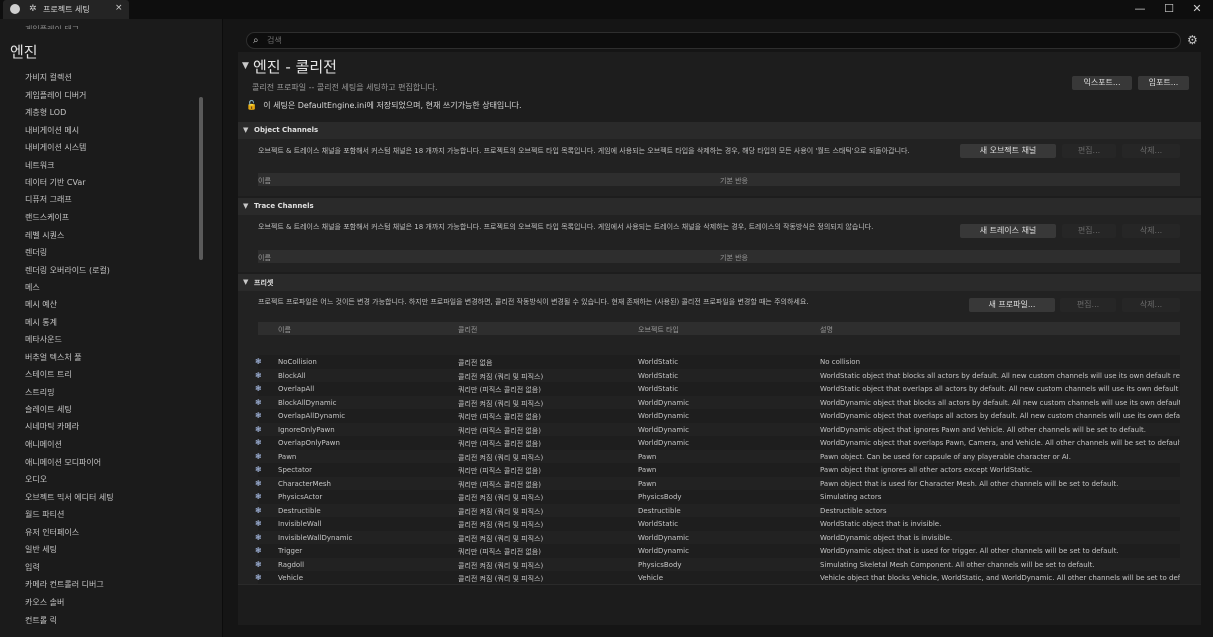 Image resolution: width=1213 pixels, height=637 pixels. I want to click on tab-title: 프로젝트 세팅, so click(66, 9).